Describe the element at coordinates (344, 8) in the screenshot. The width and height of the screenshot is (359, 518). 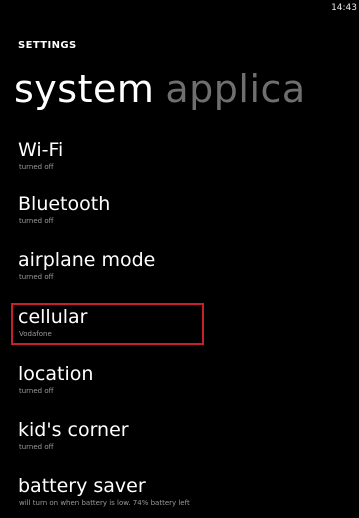
I see `status-time: 14:43` at that location.